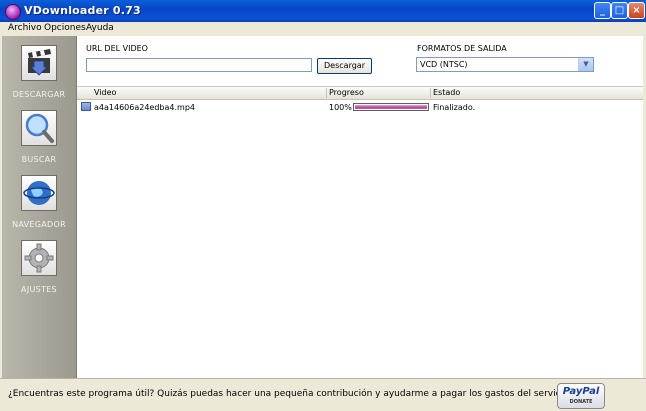 The image size is (646, 411). What do you see at coordinates (462, 48) in the screenshot?
I see `formats-label: FORMATOS DE SALIDA` at bounding box center [462, 48].